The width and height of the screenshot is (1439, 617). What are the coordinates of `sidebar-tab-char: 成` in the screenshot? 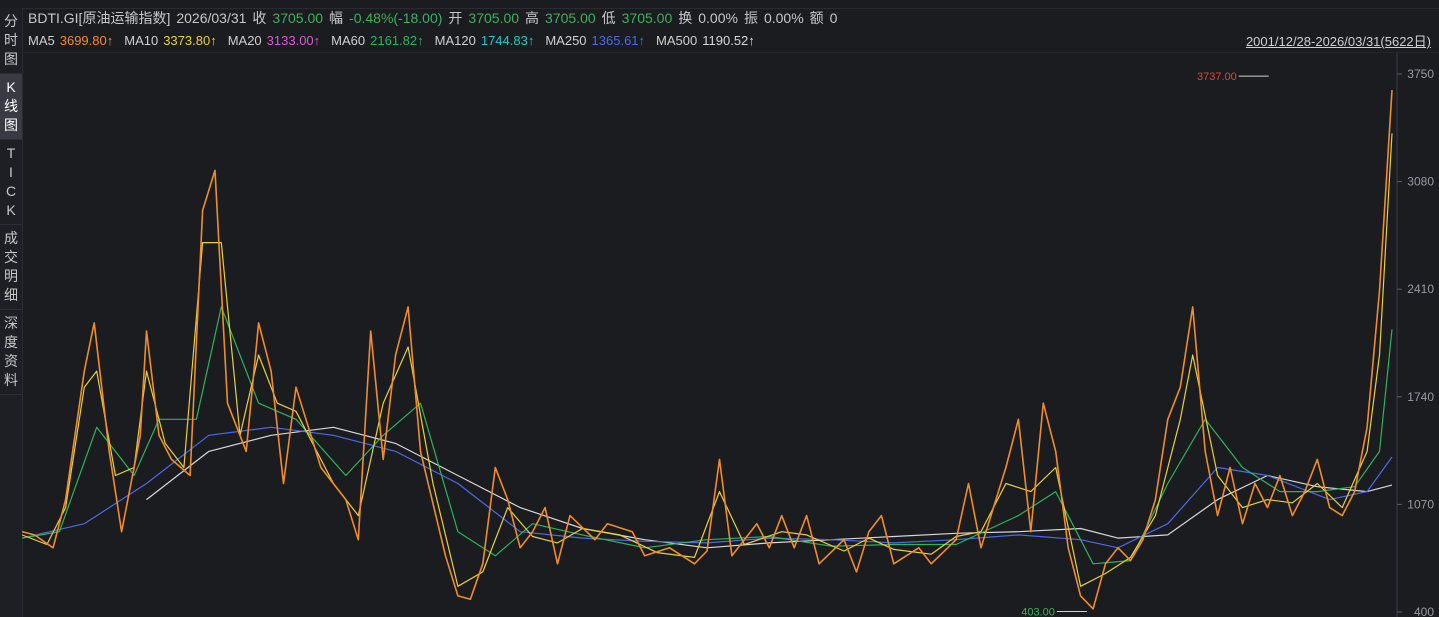 It's located at (11, 238).